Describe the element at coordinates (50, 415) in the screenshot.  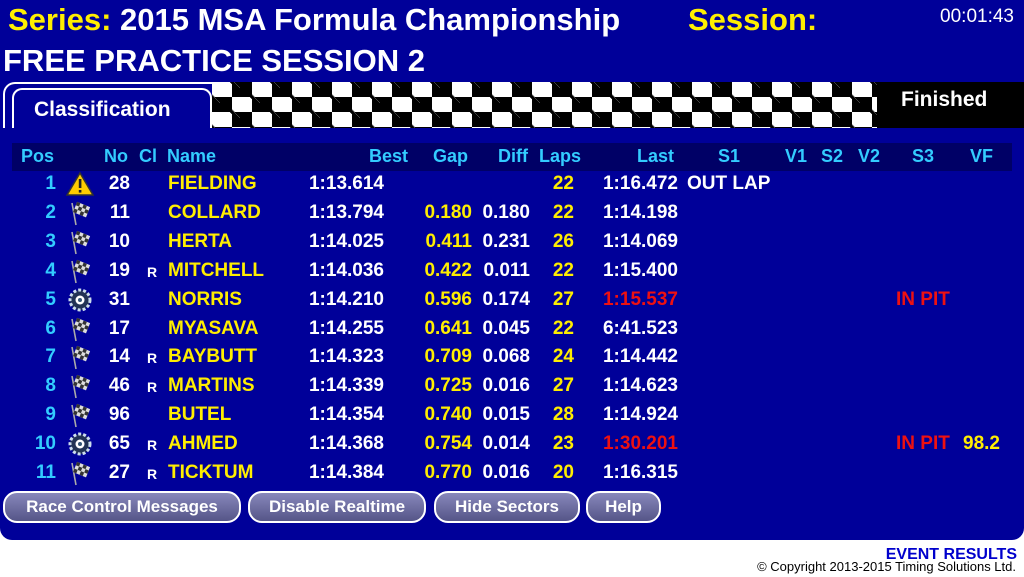
I see `cell-pos: 9` at that location.